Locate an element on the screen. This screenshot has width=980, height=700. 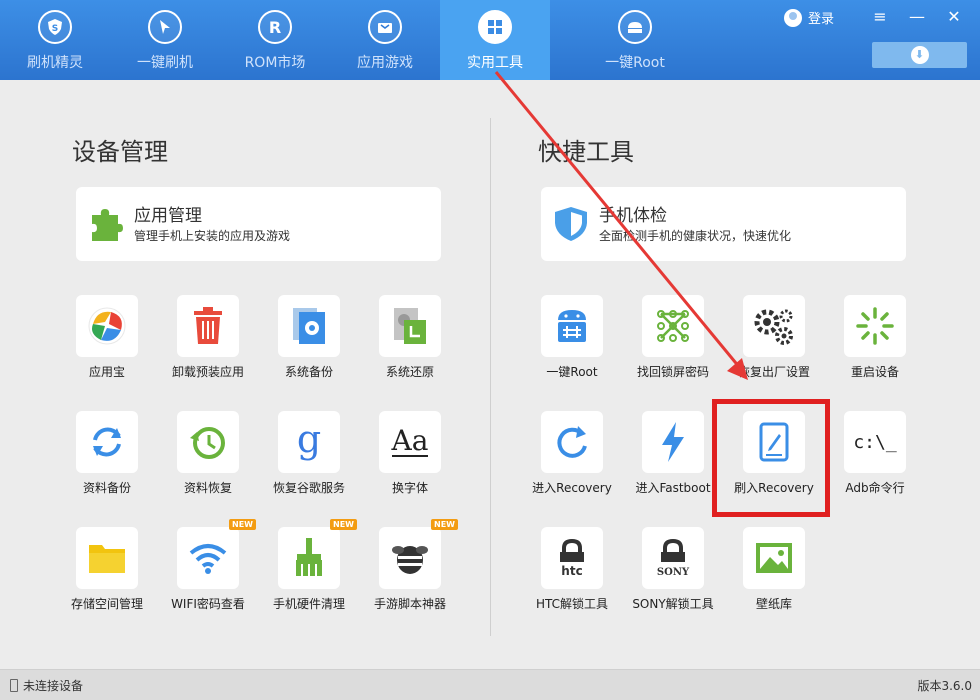
tool-recover-lock-password: 找回锁屏密码 is located at coordinates (673, 345).